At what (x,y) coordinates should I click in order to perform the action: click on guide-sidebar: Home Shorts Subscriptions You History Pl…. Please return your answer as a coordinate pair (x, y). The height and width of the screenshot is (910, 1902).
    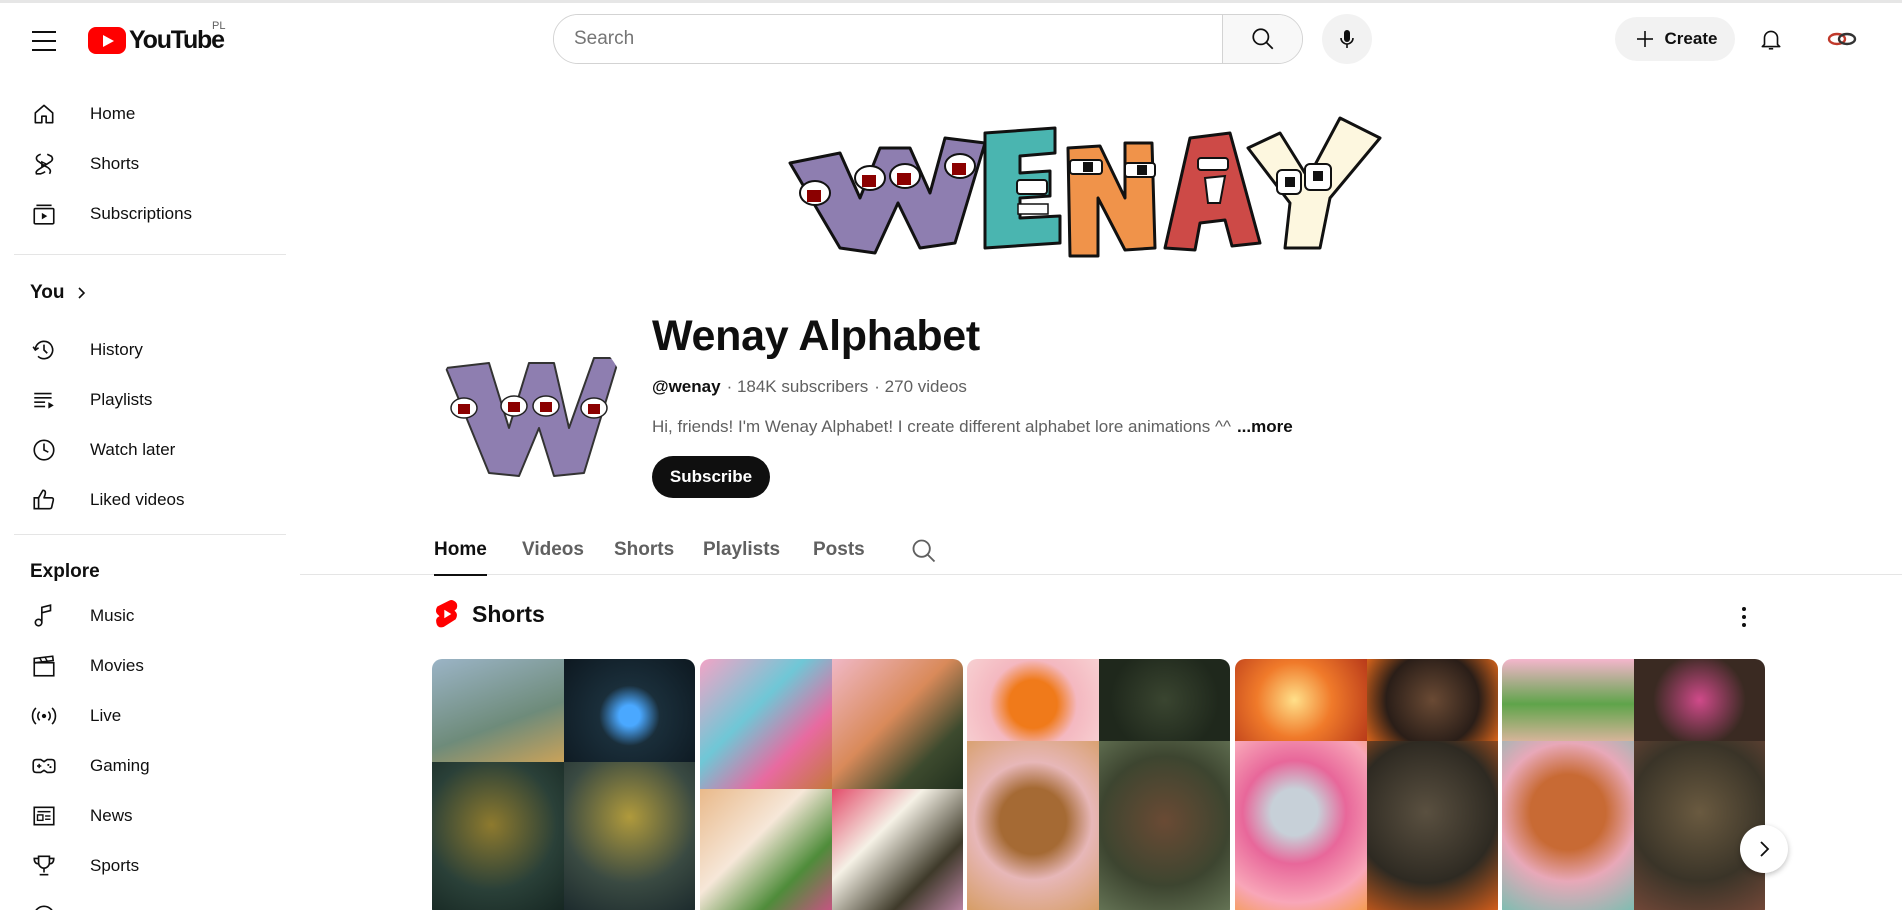
    Looking at the image, I should click on (145, 492).